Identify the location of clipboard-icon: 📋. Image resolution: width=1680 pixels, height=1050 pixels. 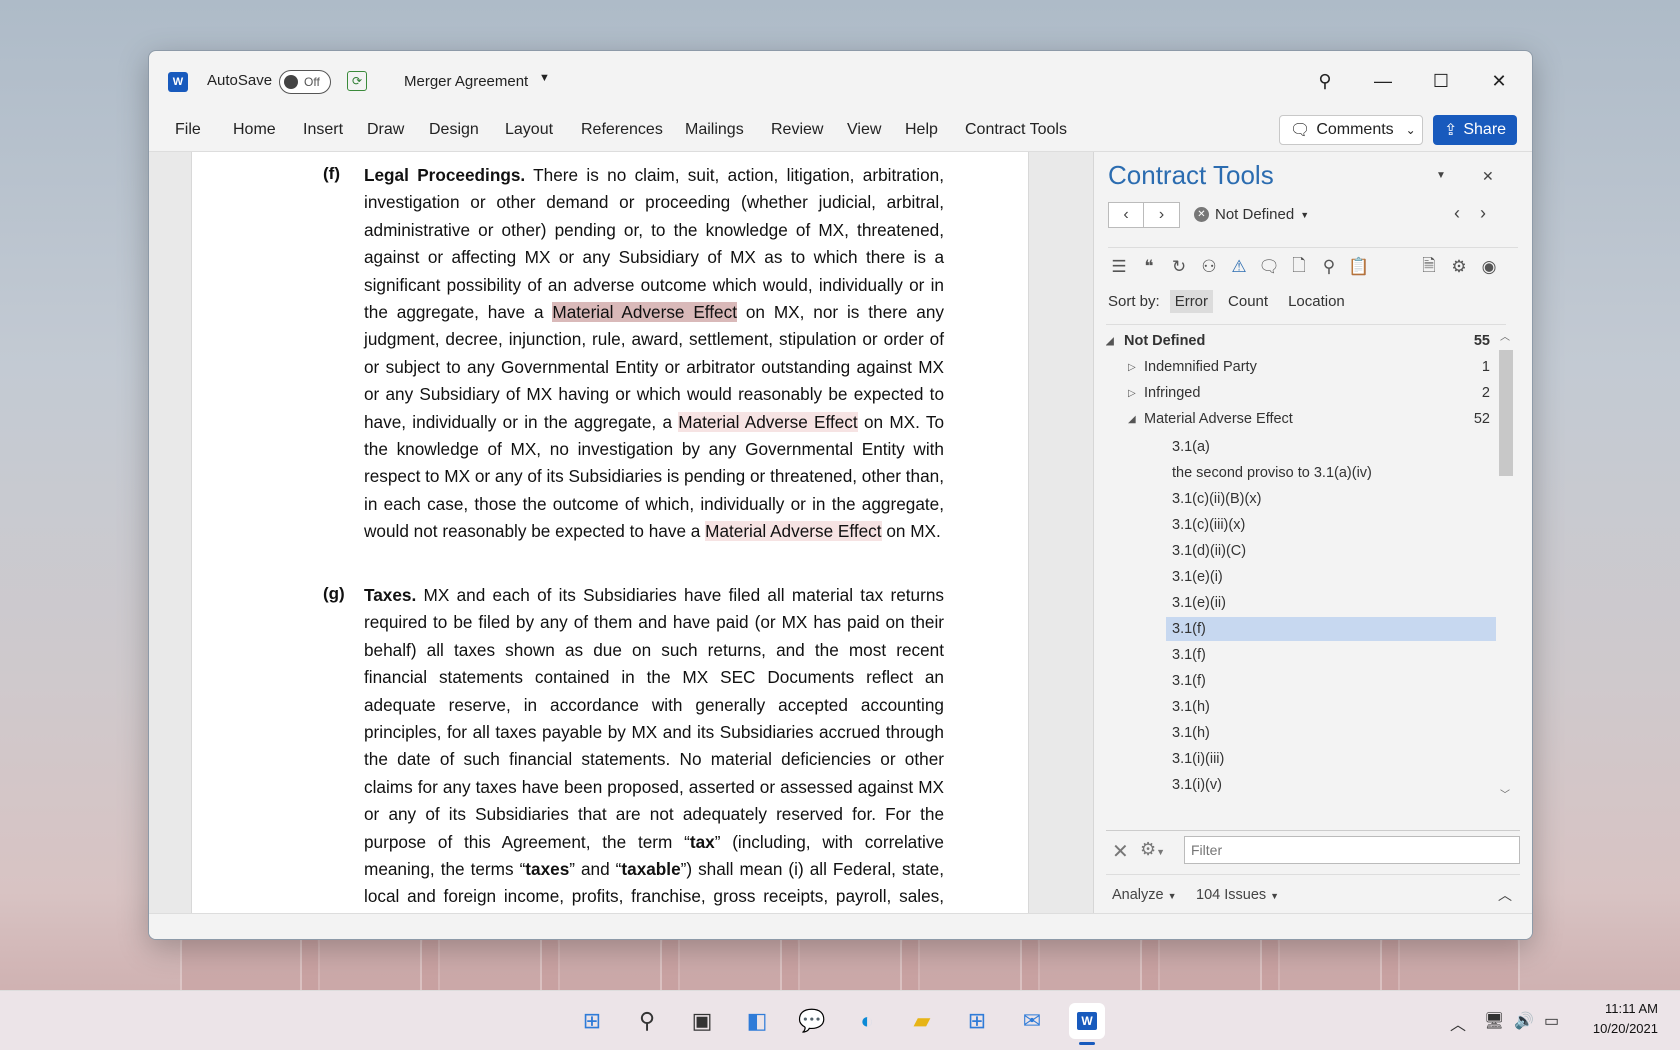
(1359, 267).